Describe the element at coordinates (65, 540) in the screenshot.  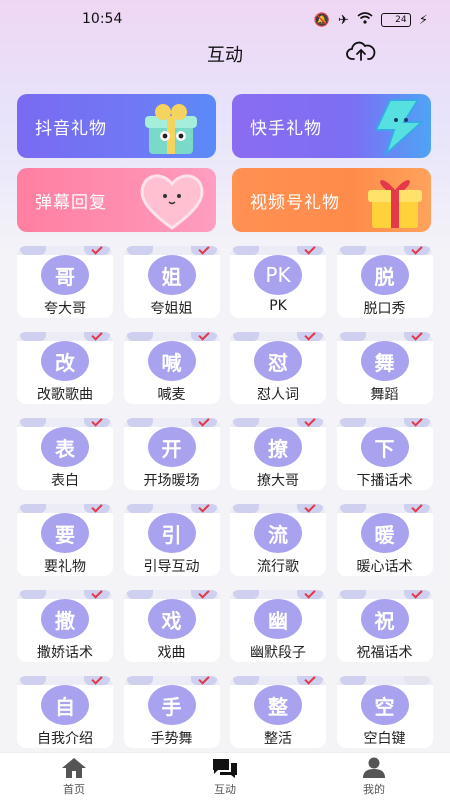
I see `grid-item-yao-li-wu: 要要礼物` at that location.